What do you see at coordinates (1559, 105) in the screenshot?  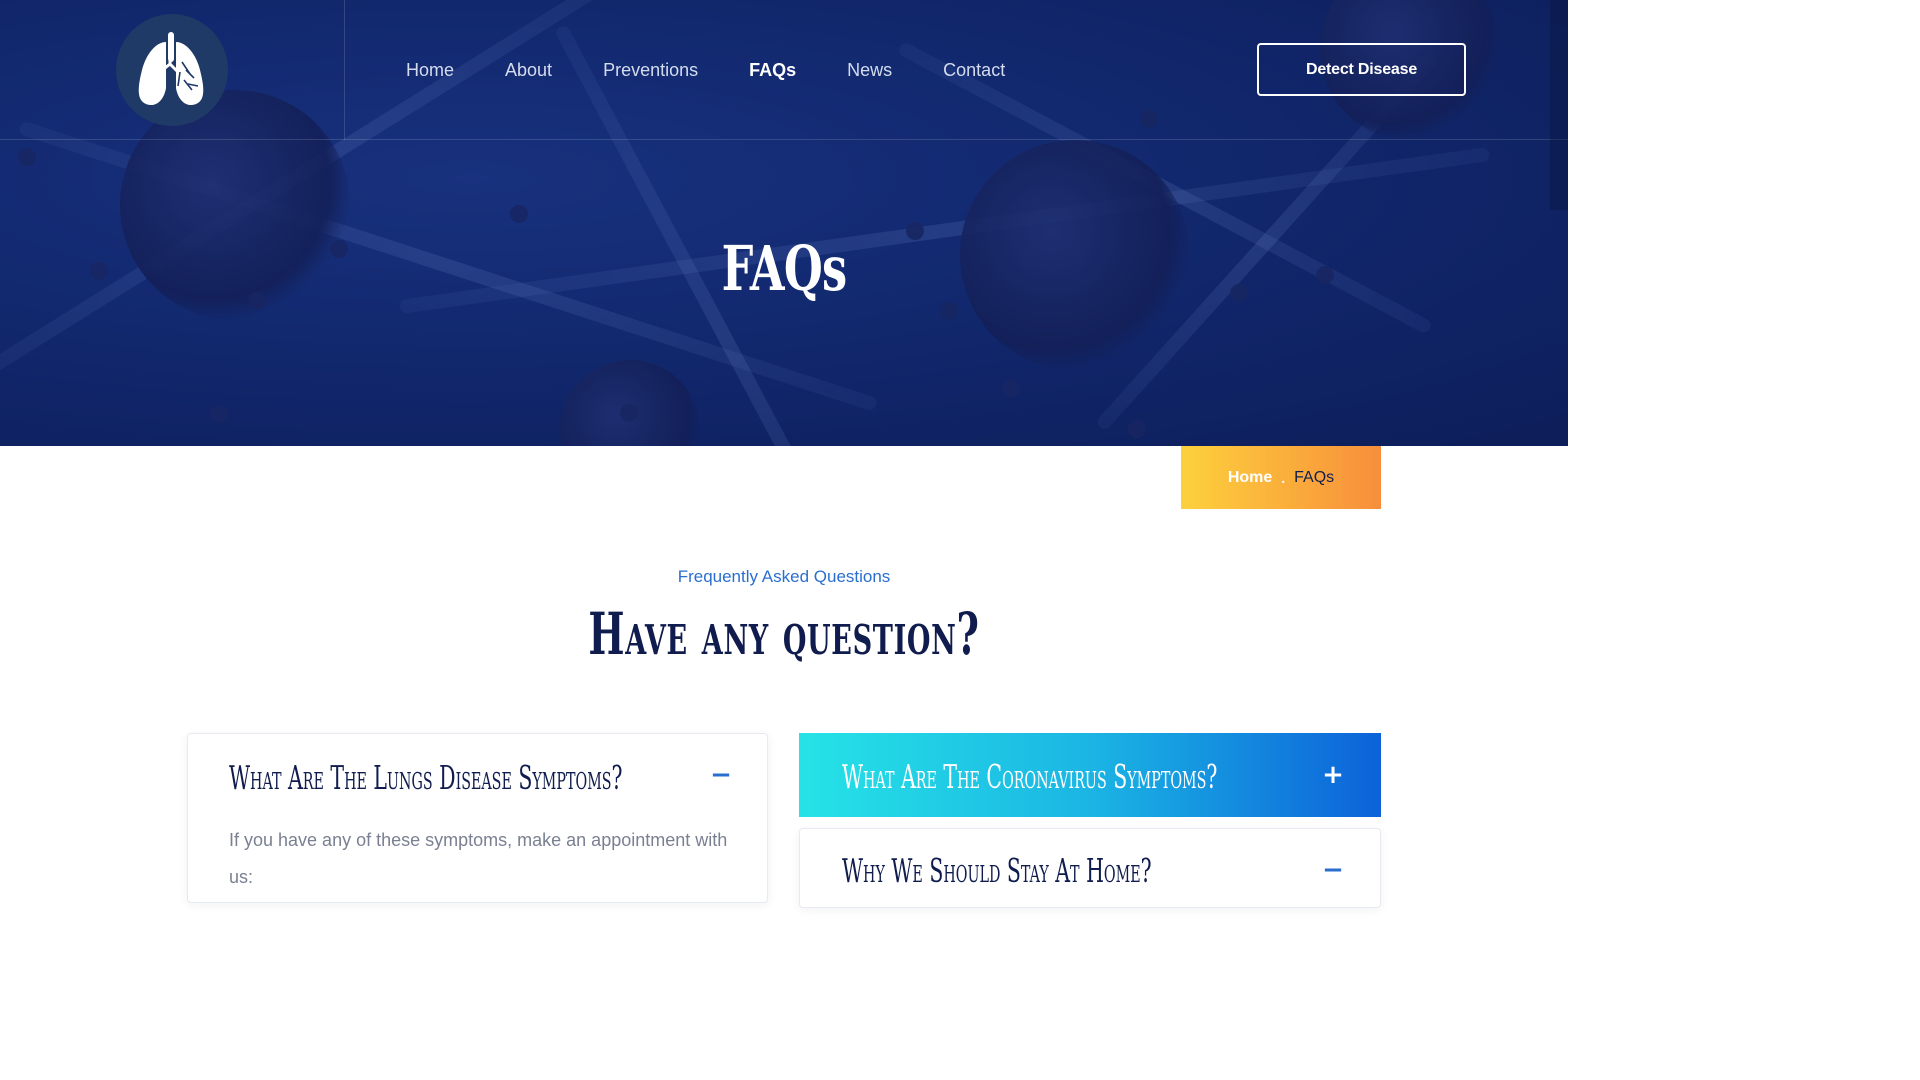 I see `scrollbar` at bounding box center [1559, 105].